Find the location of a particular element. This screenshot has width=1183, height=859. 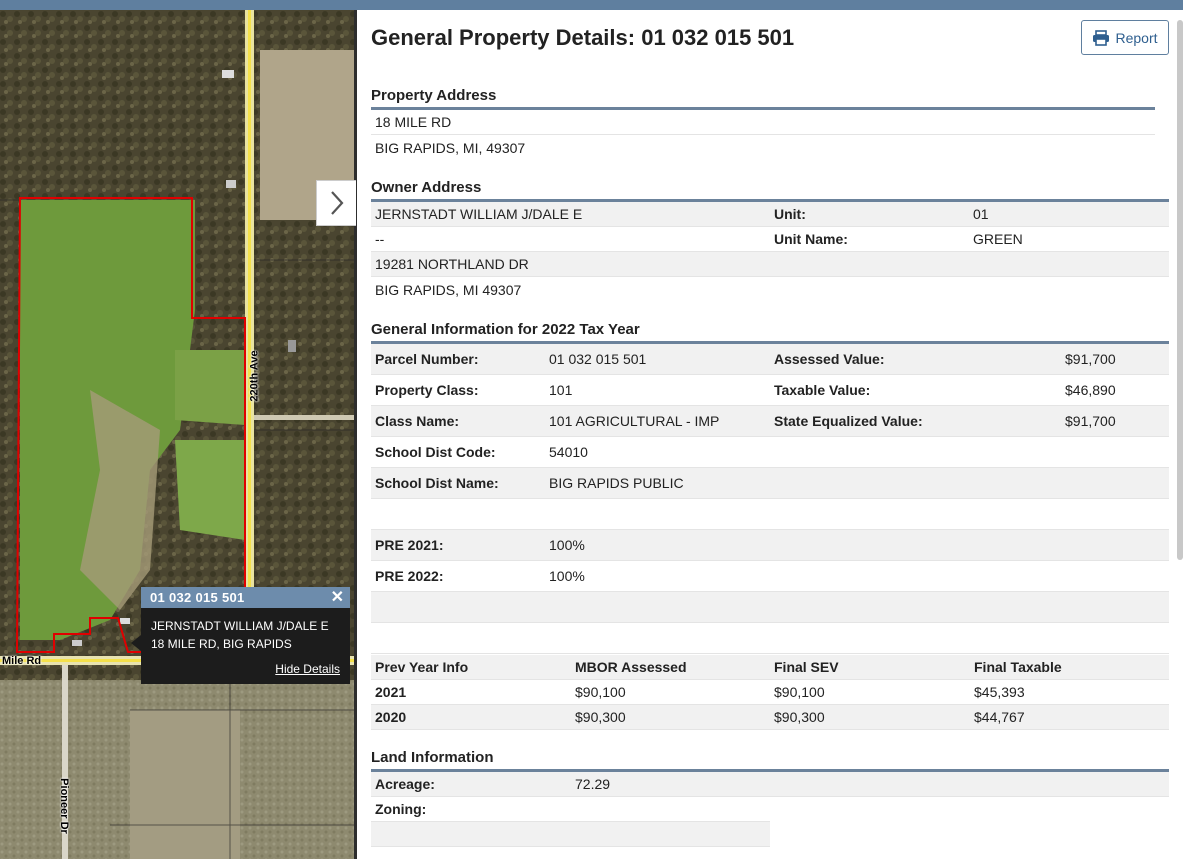

table-header: MBOR Assessed is located at coordinates (631, 667).